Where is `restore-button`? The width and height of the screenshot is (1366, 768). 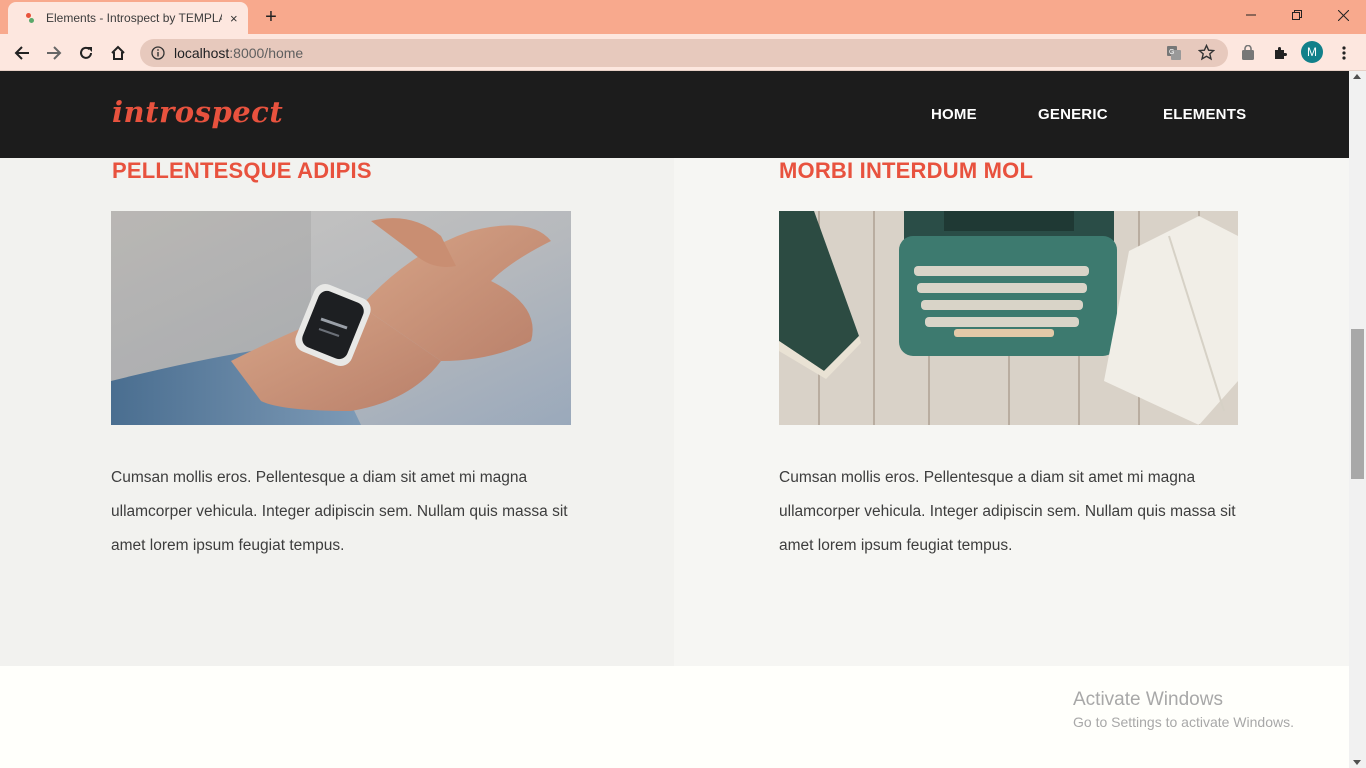 restore-button is located at coordinates (1297, 15).